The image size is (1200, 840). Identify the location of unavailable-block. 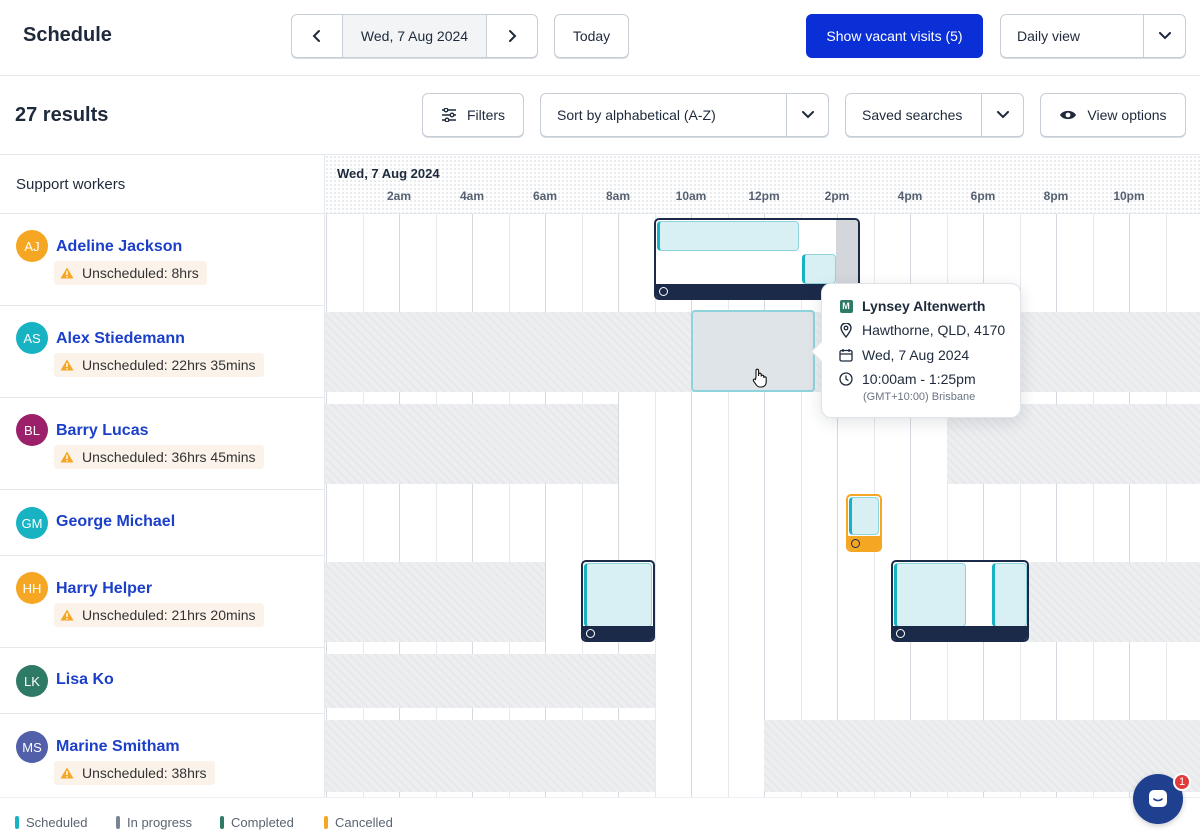
(490, 681).